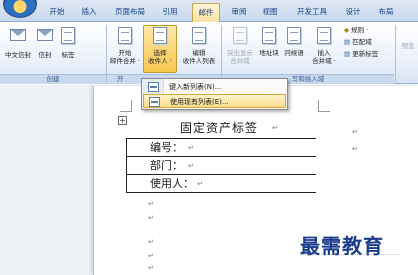 The width and height of the screenshot is (418, 275). Describe the element at coordinates (199, 53) in the screenshot. I see `edit-recipients-label-1: 编辑` at that location.